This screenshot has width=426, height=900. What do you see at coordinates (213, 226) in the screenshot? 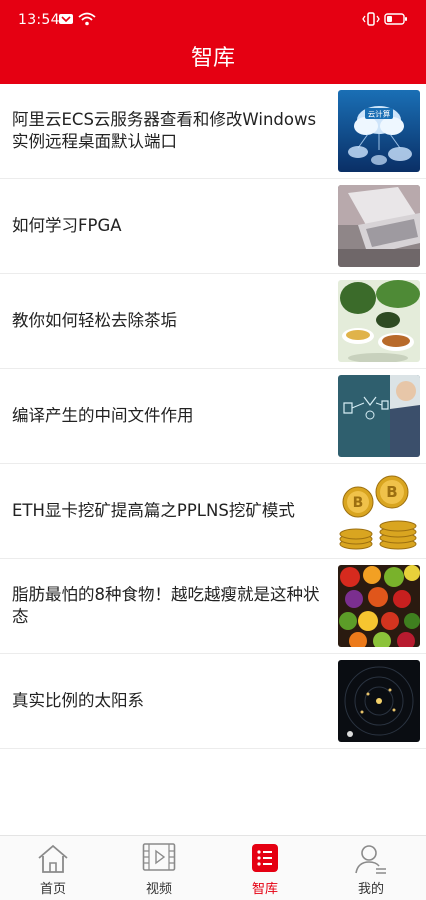
I see `list-item: 如何学习FPGA` at bounding box center [213, 226].